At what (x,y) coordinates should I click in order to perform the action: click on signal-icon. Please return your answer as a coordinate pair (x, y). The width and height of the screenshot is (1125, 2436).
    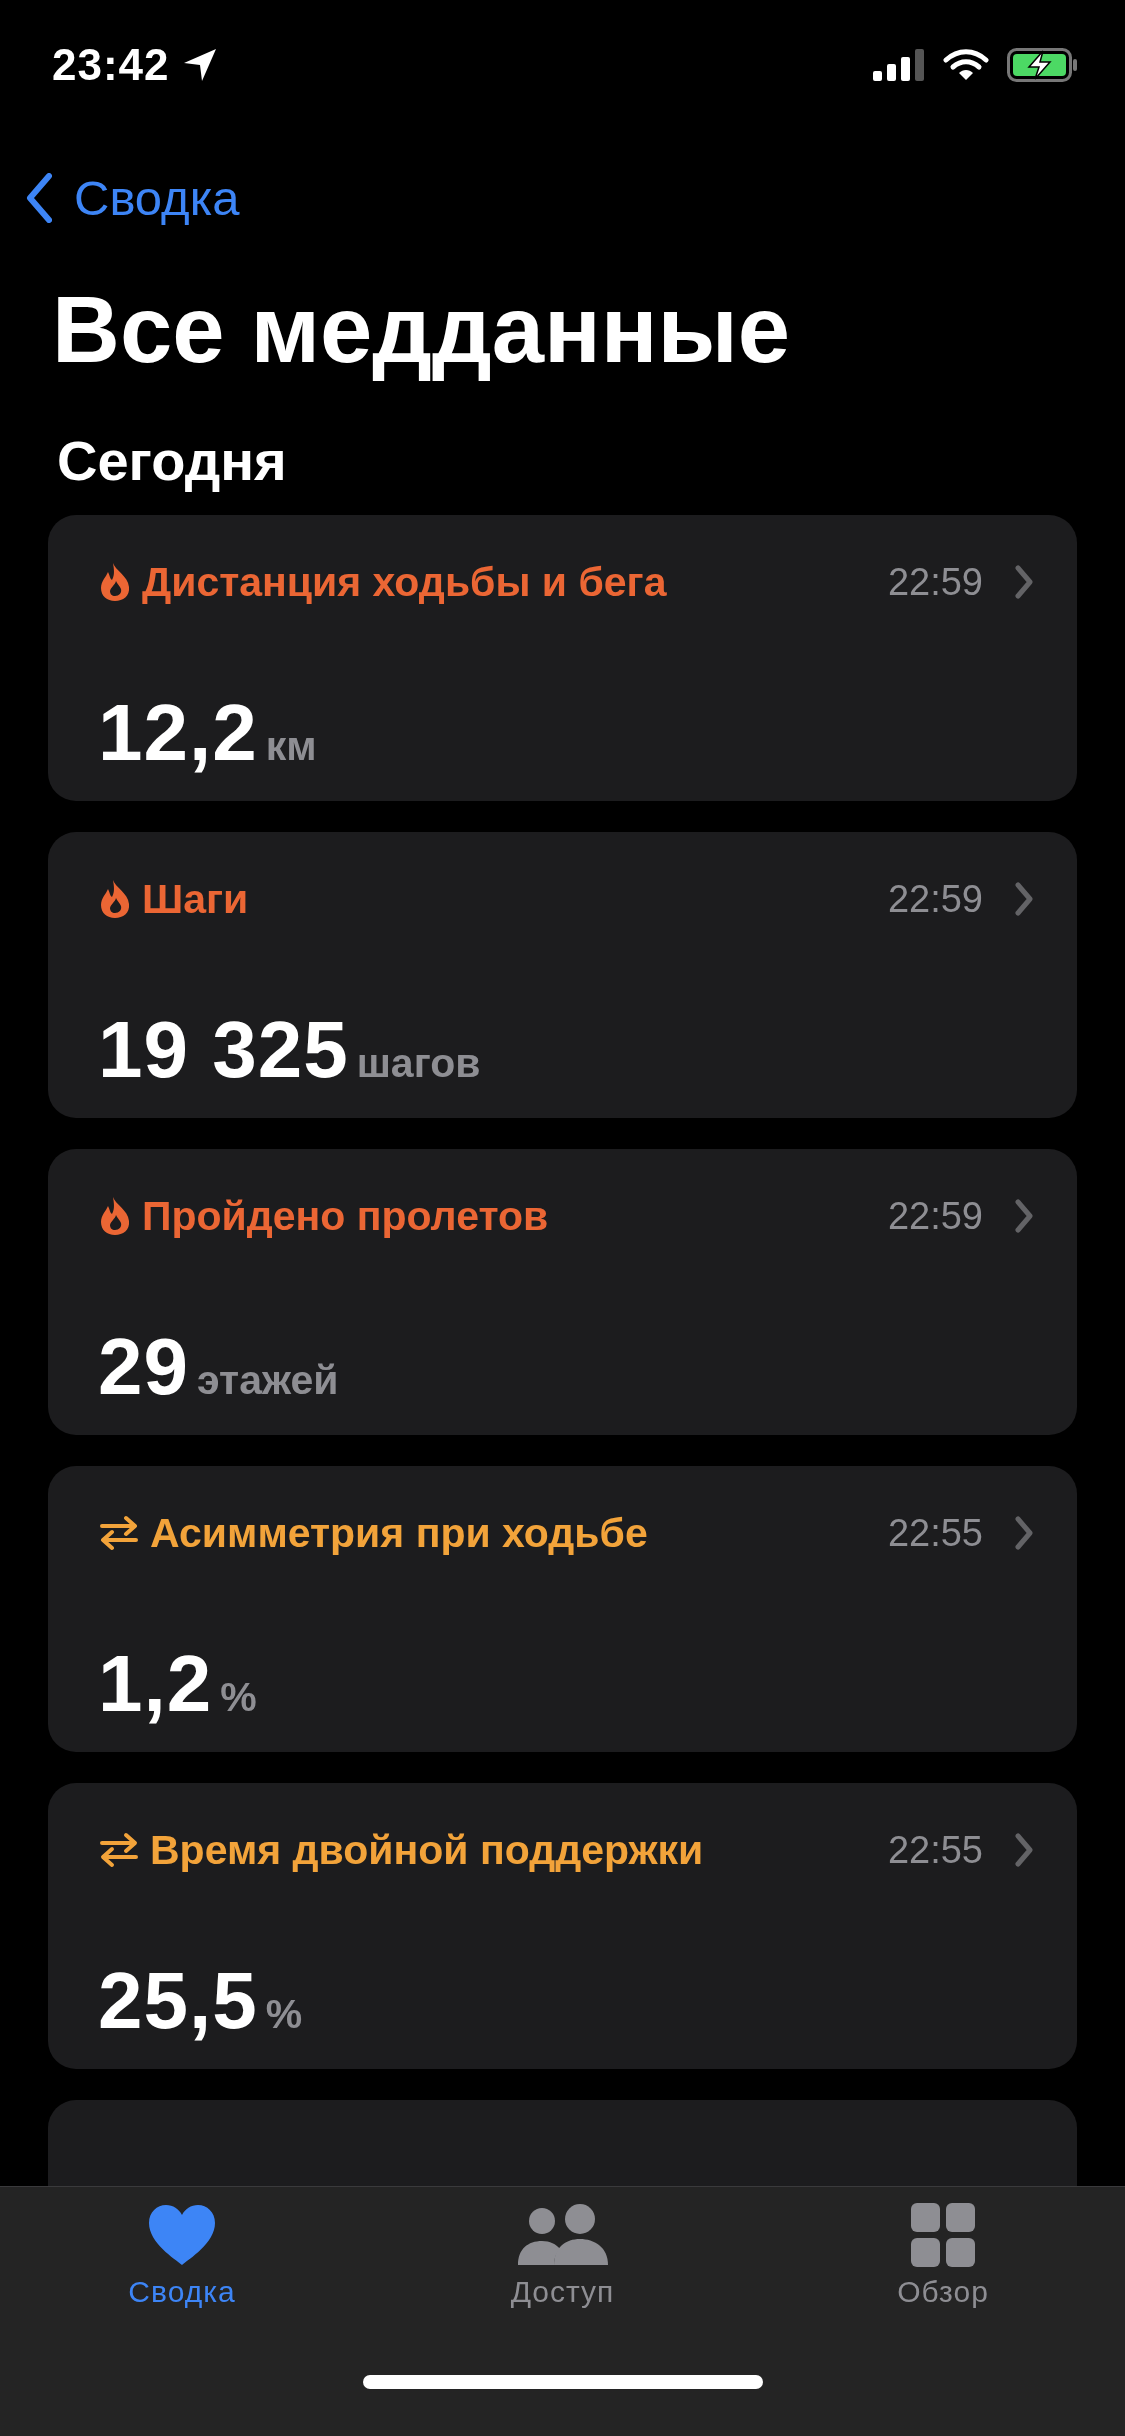
    Looking at the image, I should click on (899, 65).